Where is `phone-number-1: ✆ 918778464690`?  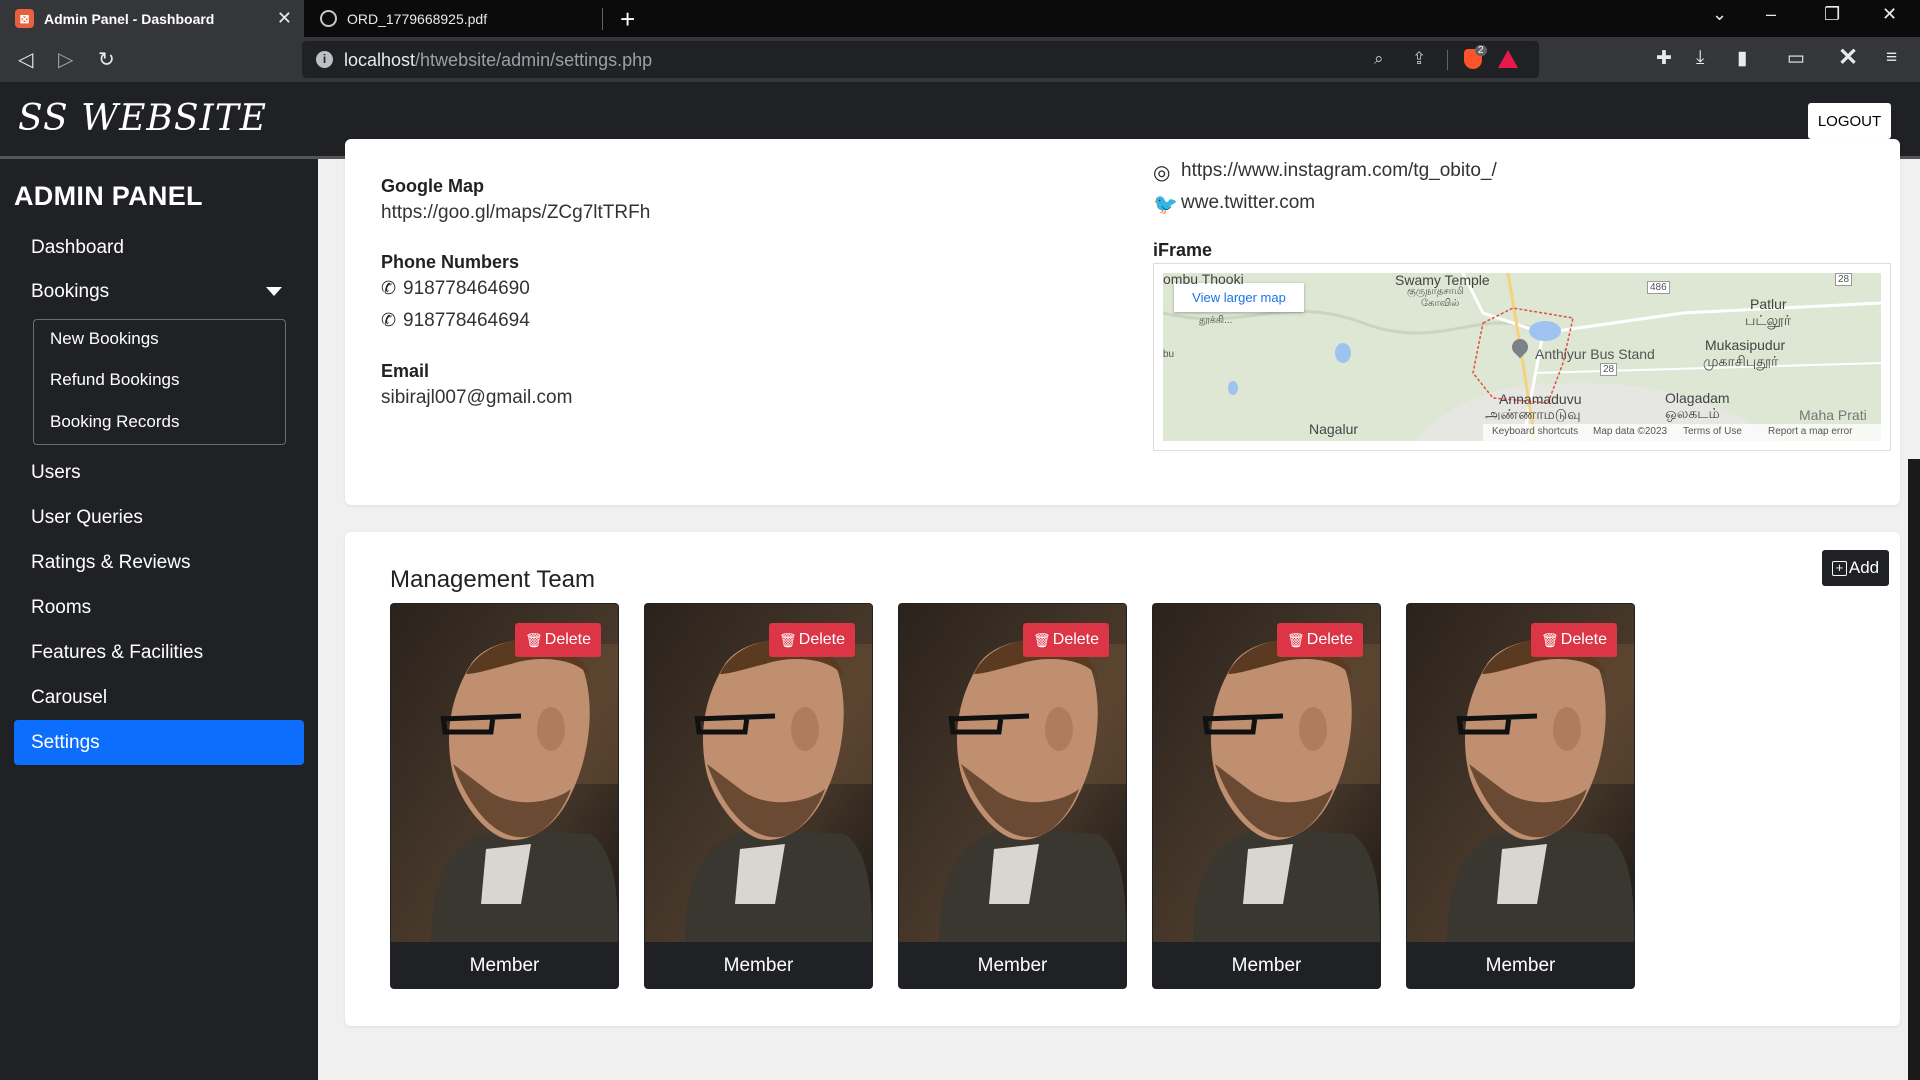 phone-number-1: ✆ 918778464690 is located at coordinates (455, 288).